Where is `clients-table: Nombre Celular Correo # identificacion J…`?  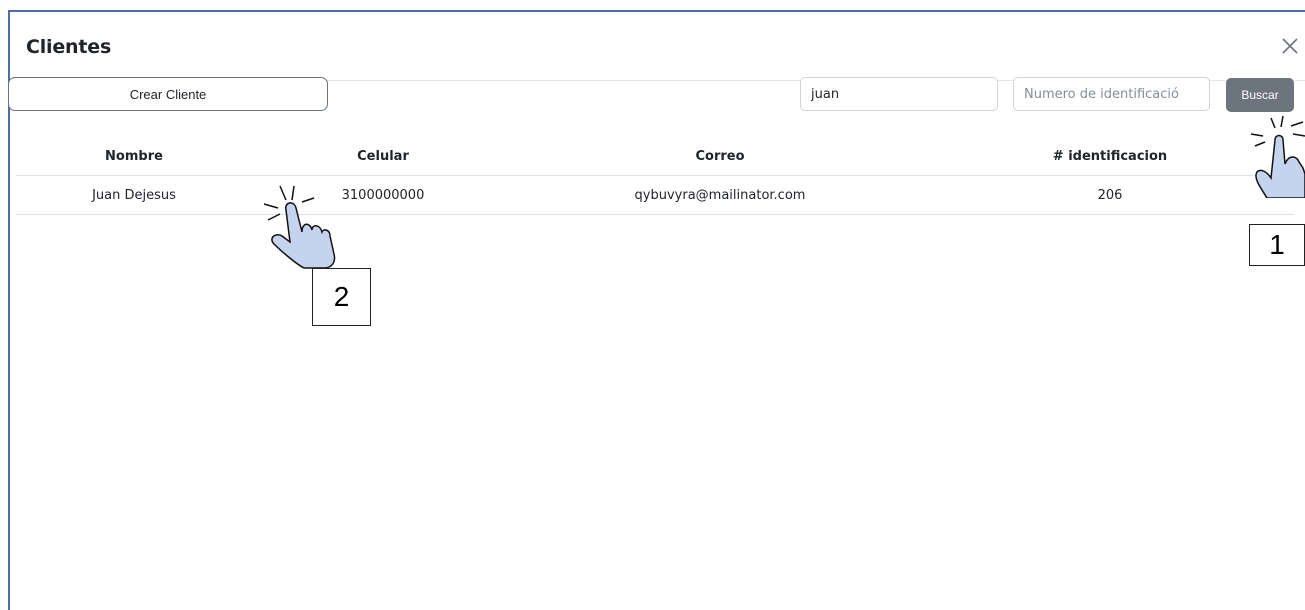
clients-table: Nombre Celular Correo # identificacion J… is located at coordinates (655, 176).